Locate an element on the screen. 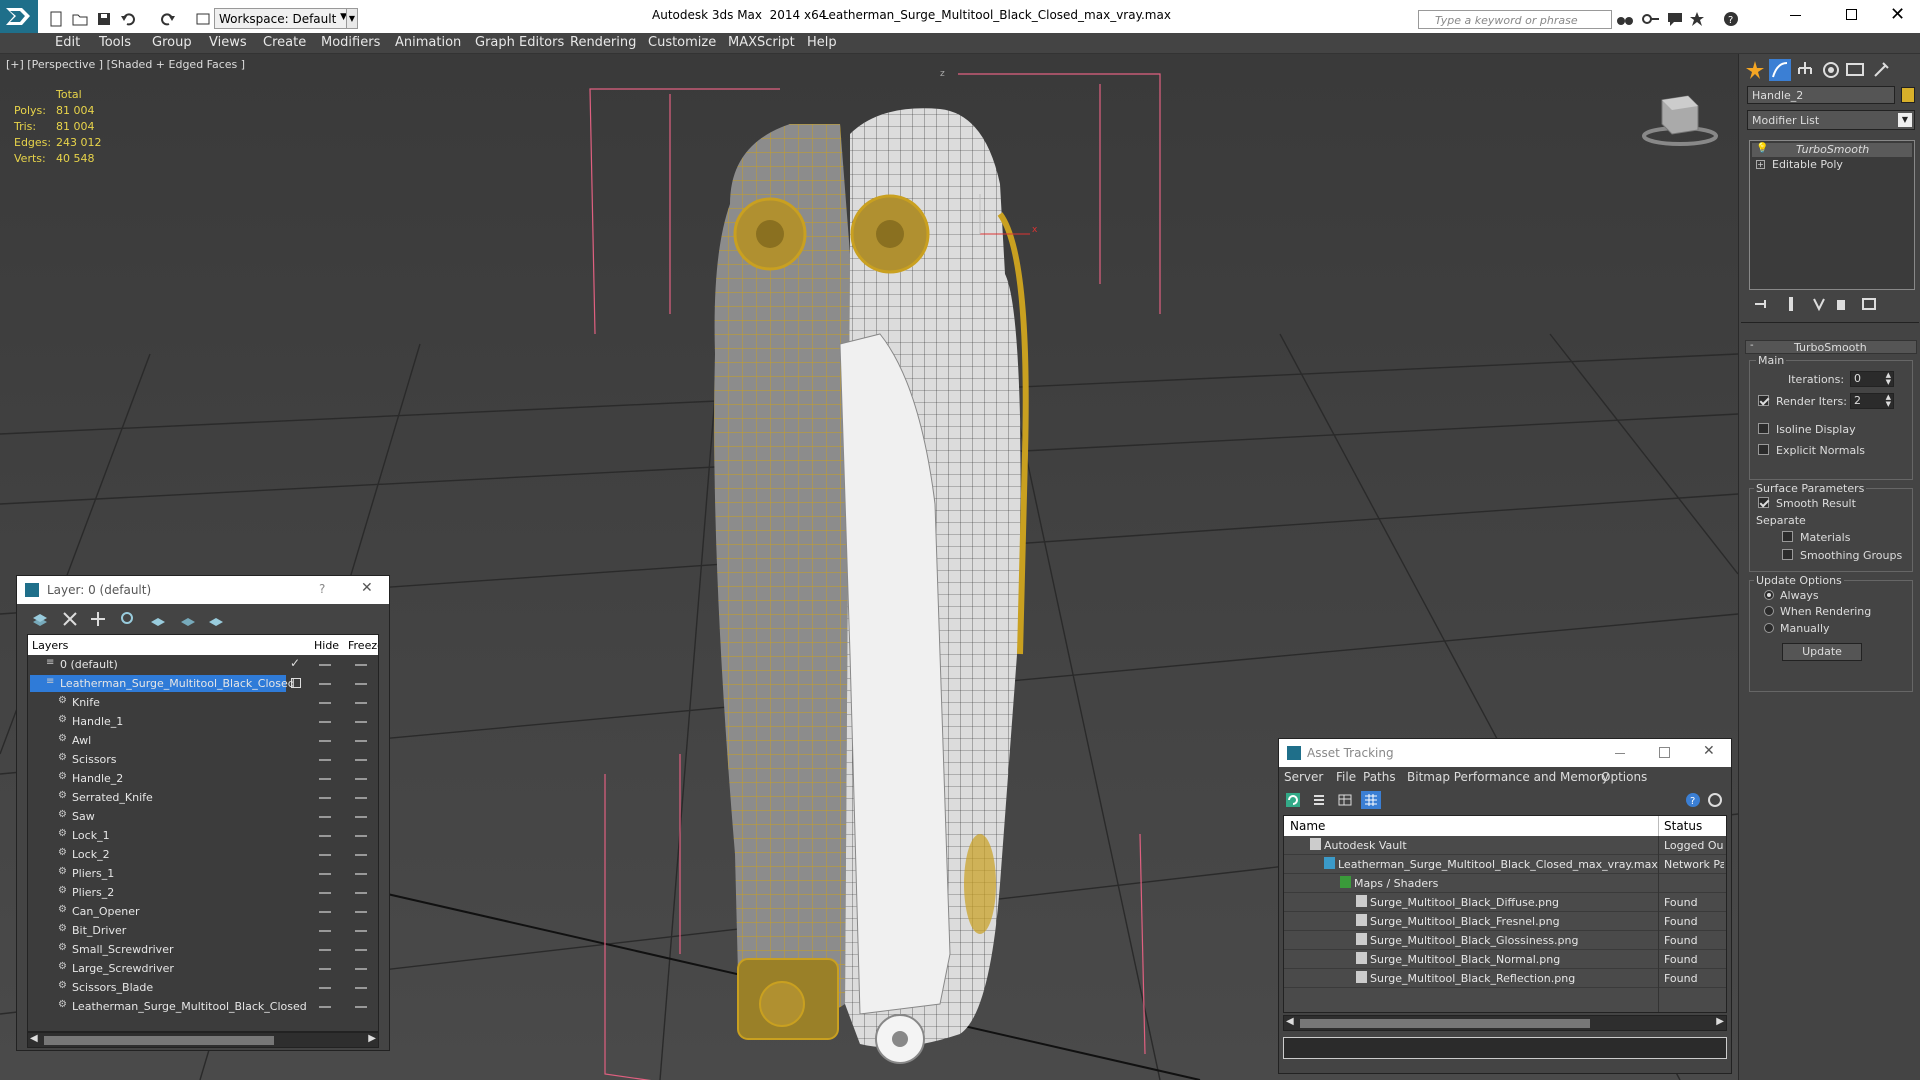 The height and width of the screenshot is (1080, 1920). menu-animation: Animation is located at coordinates (428, 42).